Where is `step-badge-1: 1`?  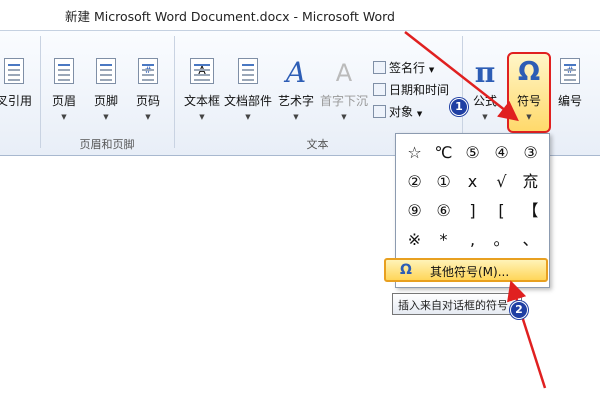
step-badge-1: 1 is located at coordinates (459, 107).